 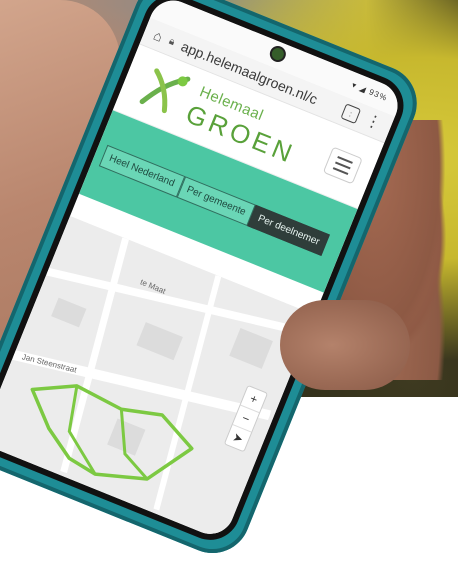 I want to click on filter-per-gemeente: Per gemeente, so click(x=216, y=201).